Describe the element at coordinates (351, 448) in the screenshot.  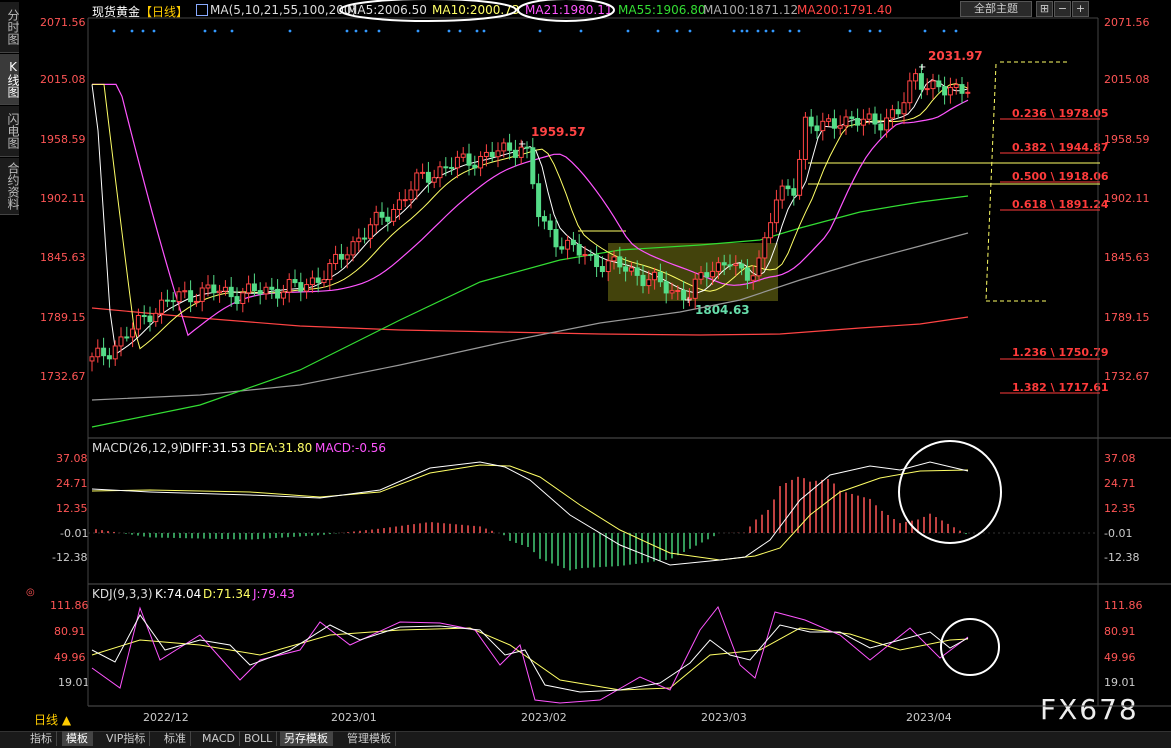
I see `macd-value: MACD:-0.56` at that location.